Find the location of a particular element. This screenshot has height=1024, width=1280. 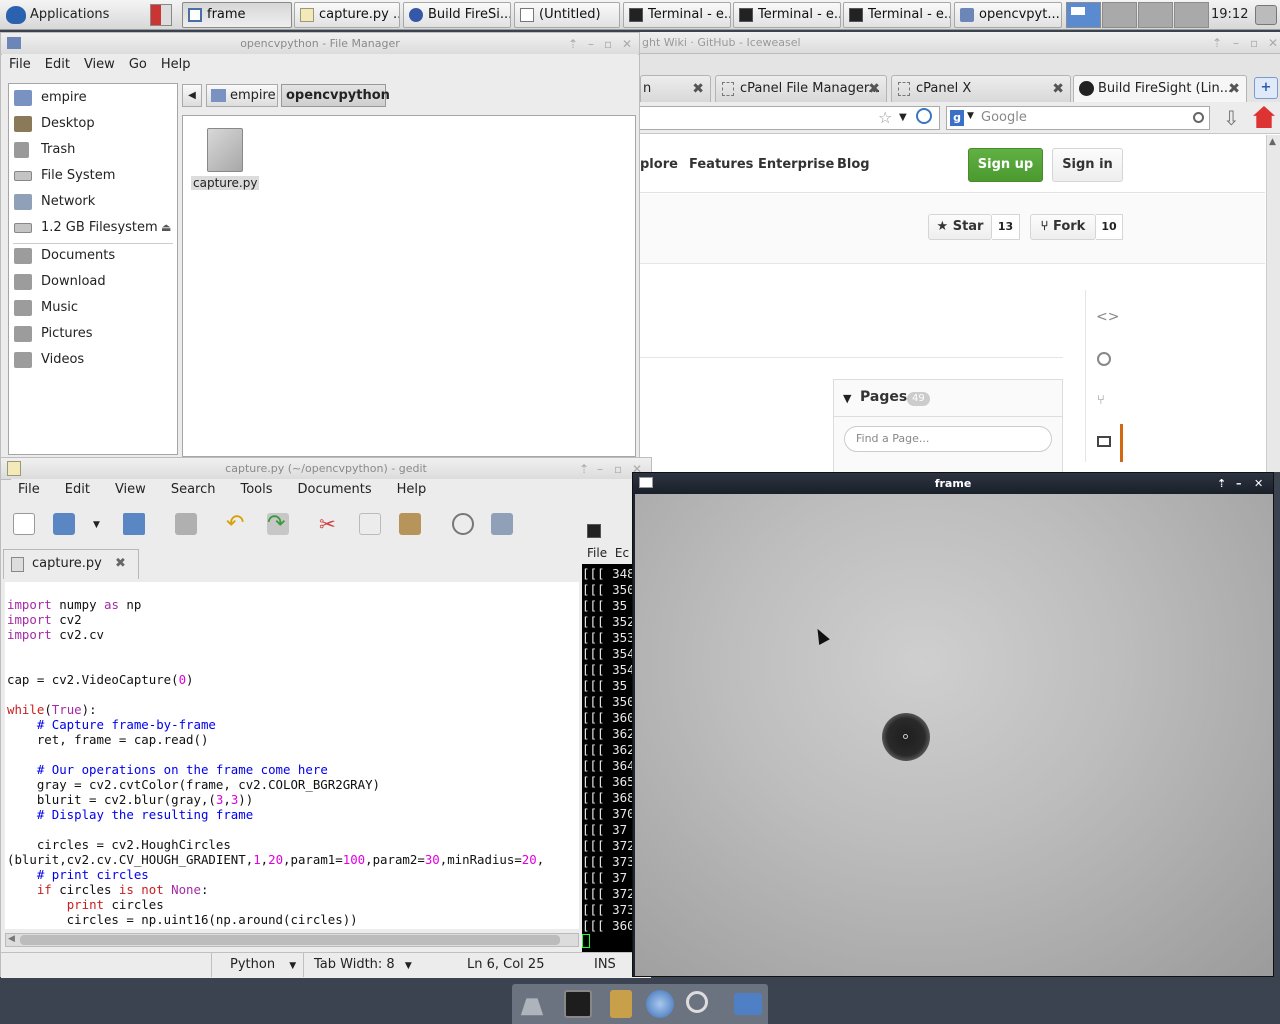

nav-features: Features is located at coordinates (721, 164).